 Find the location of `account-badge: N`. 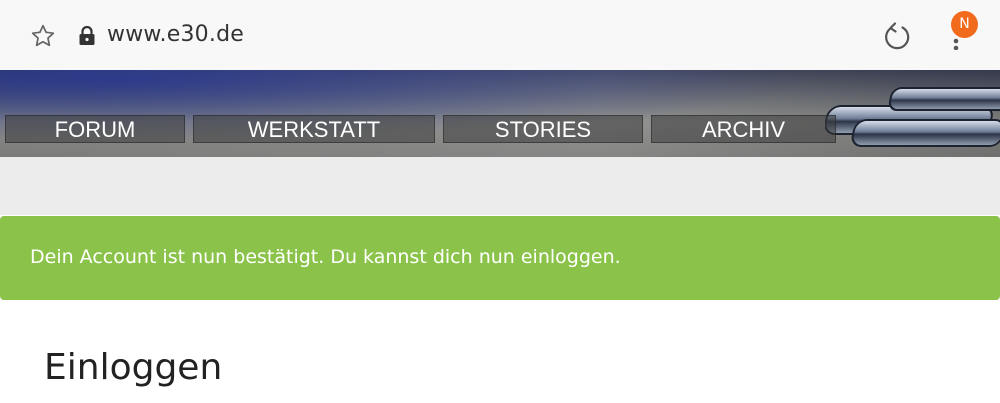

account-badge: N is located at coordinates (964, 24).